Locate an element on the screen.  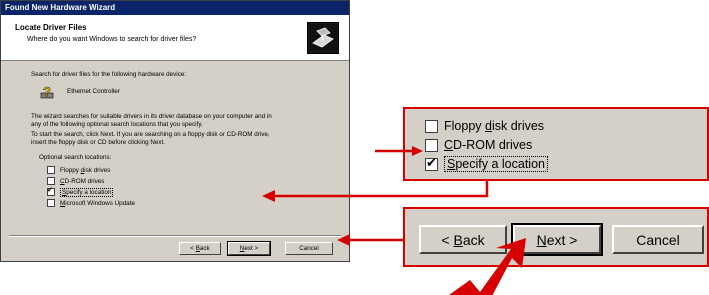
pointer-arrow-icon is located at coordinates (487, 266).